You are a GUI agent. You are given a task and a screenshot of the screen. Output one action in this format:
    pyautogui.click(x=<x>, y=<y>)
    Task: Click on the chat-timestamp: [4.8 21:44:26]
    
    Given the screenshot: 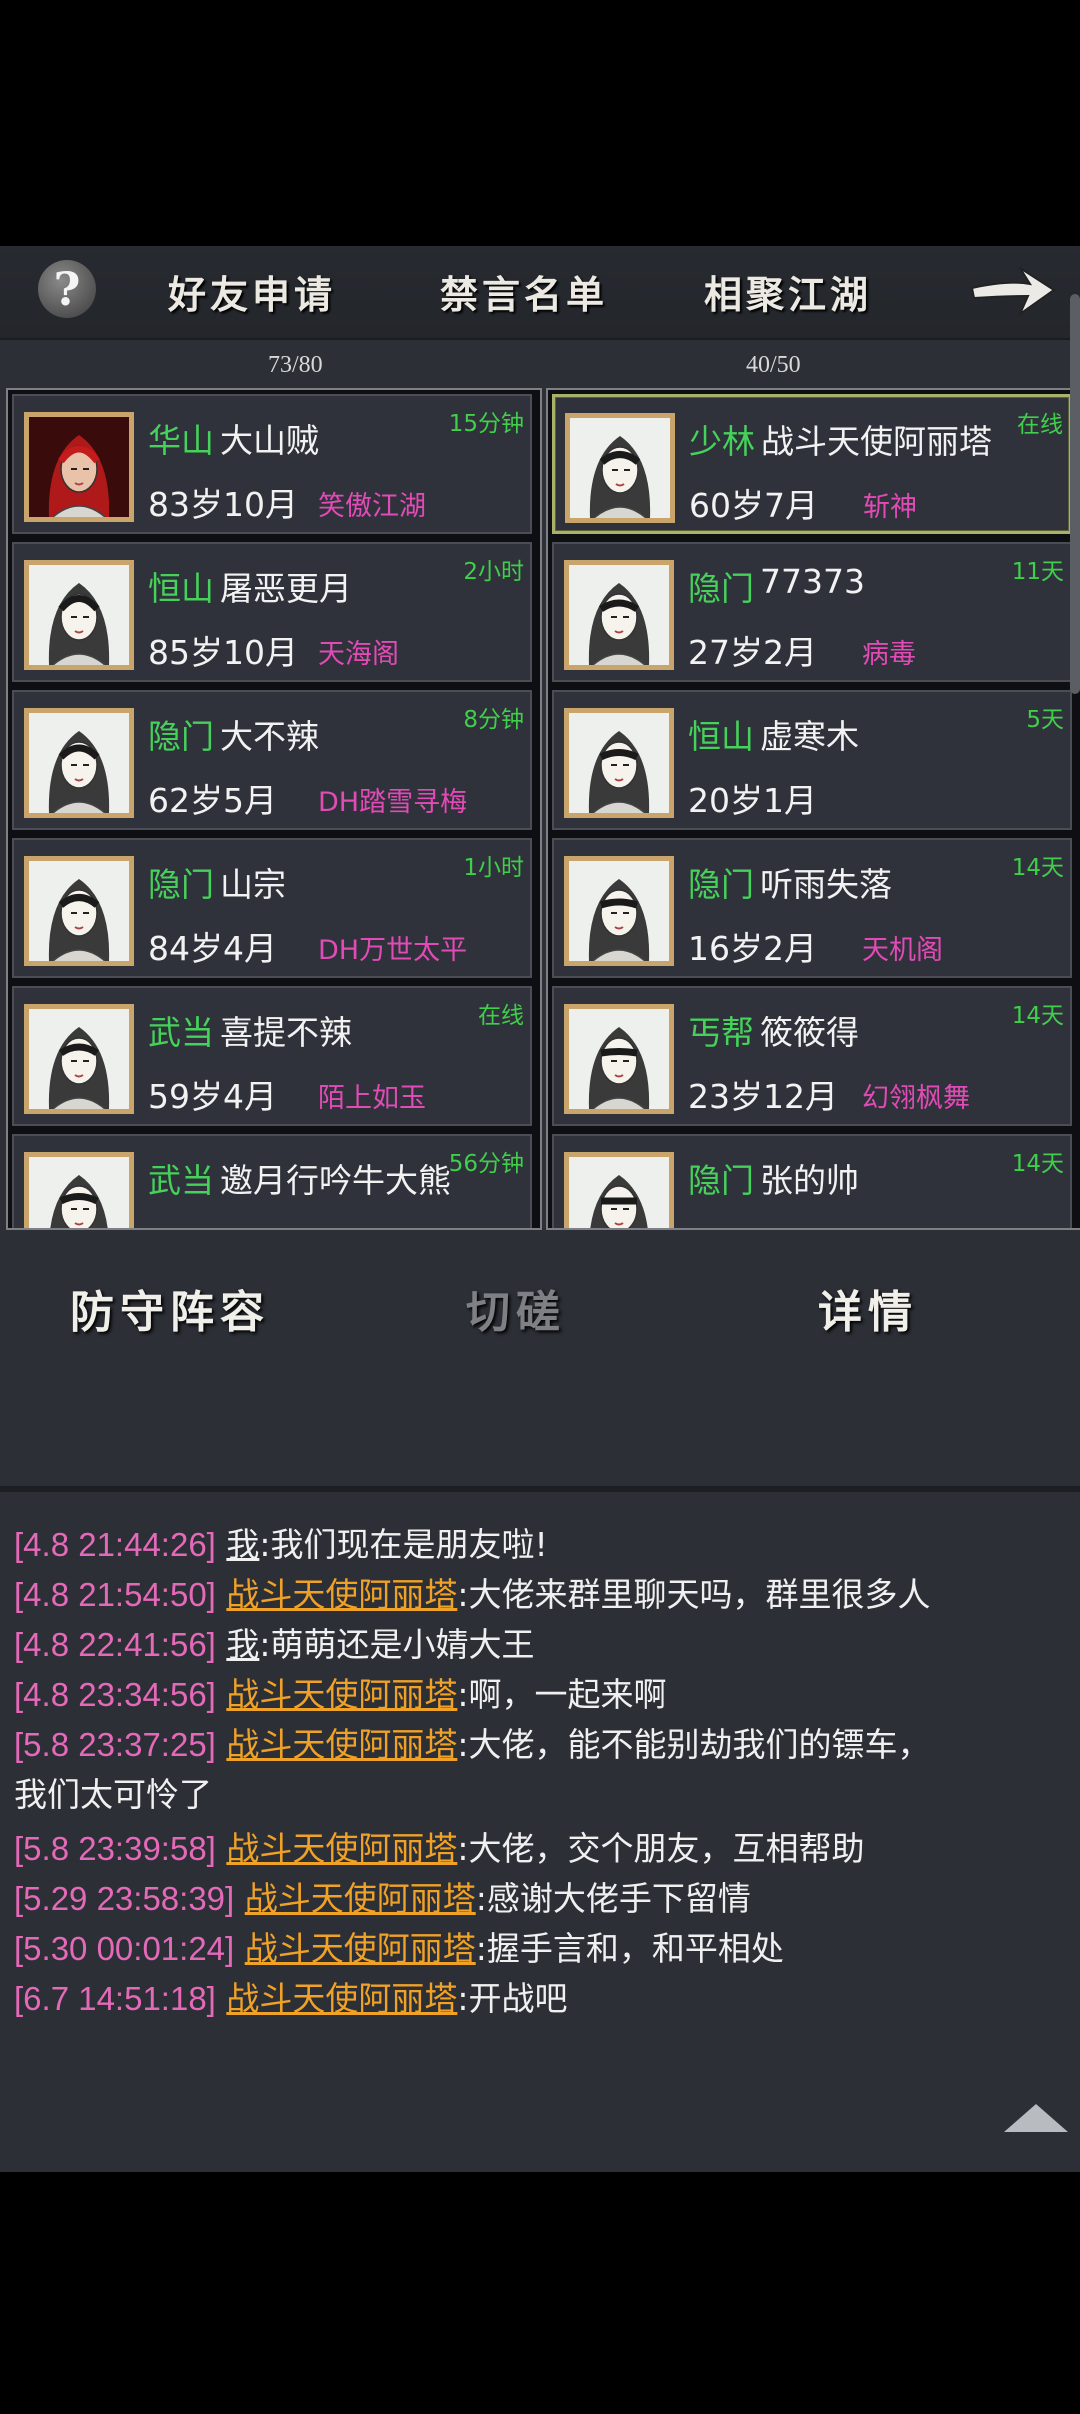 What is the action you would take?
    pyautogui.click(x=115, y=1544)
    